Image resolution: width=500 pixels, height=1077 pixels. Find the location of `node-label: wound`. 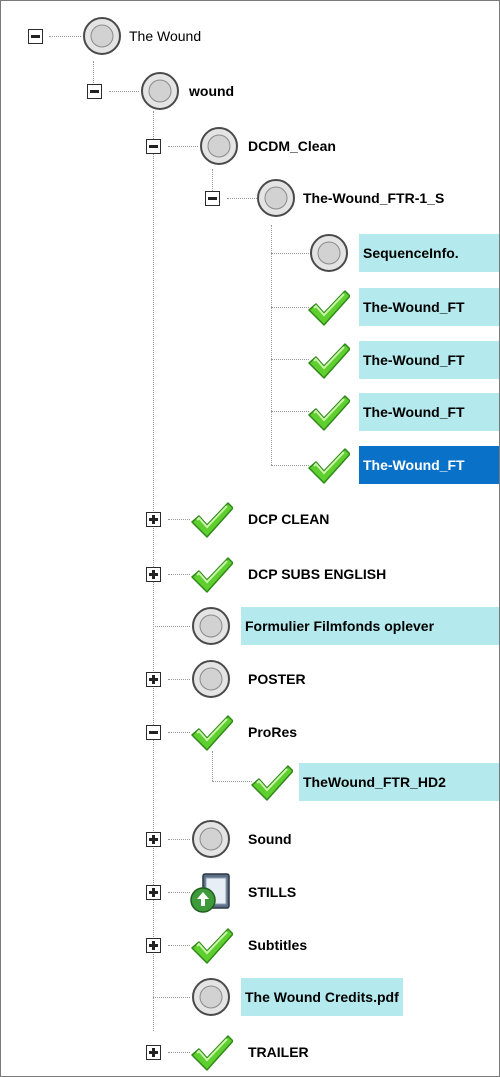

node-label: wound is located at coordinates (212, 91).